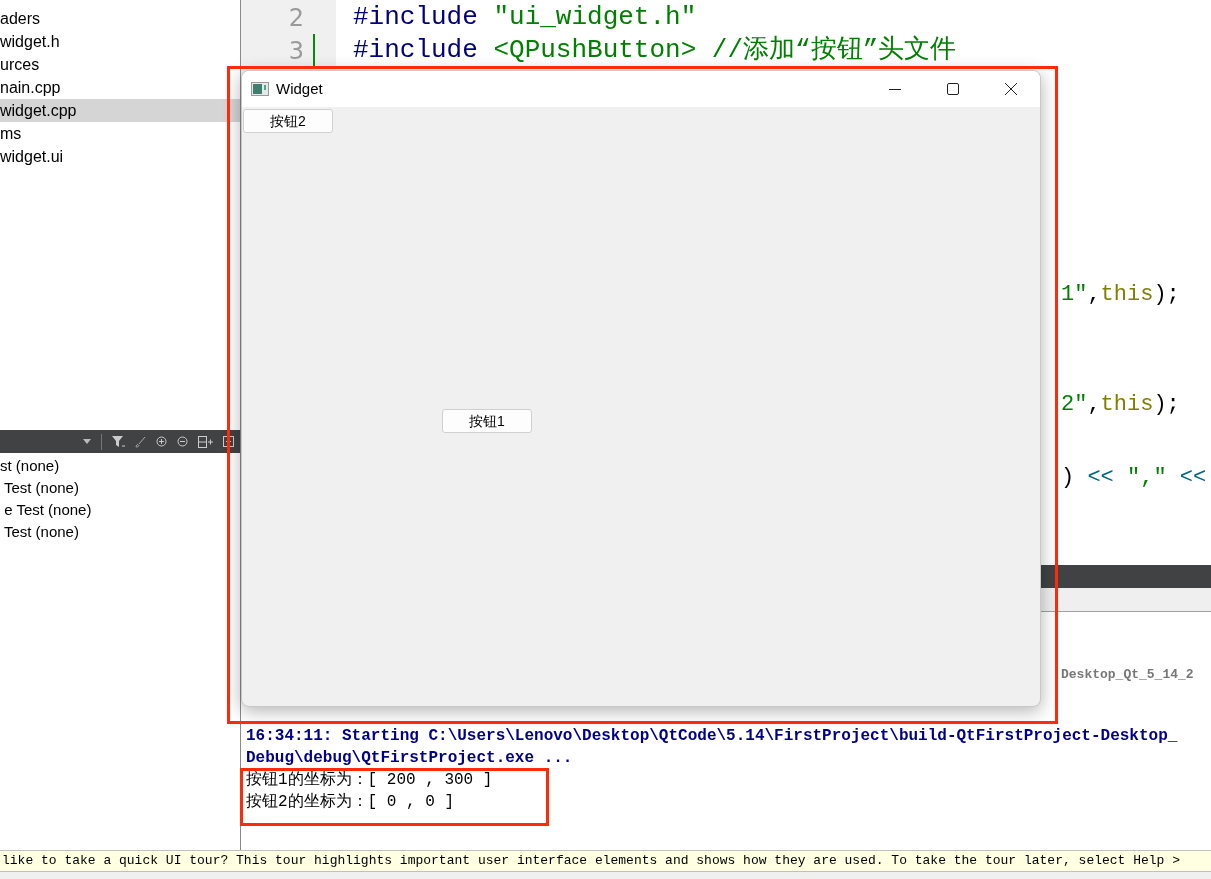  What do you see at coordinates (161, 441) in the screenshot?
I see `expand-icon` at bounding box center [161, 441].